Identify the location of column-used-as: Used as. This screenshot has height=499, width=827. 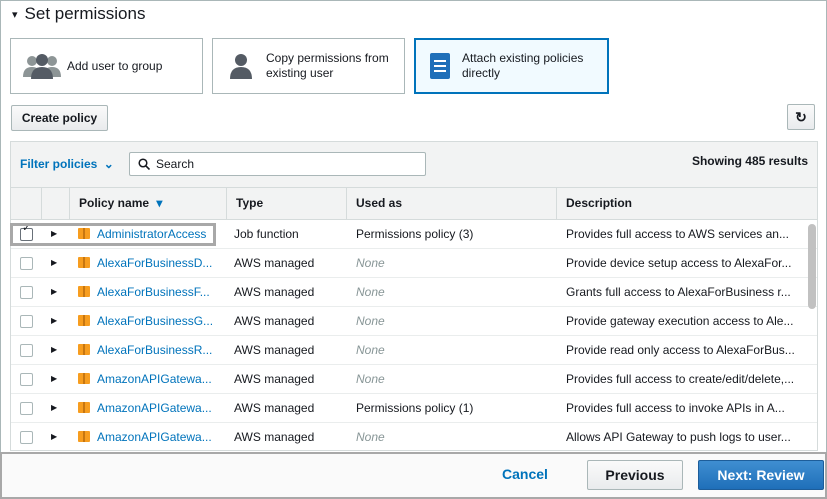
(451, 203).